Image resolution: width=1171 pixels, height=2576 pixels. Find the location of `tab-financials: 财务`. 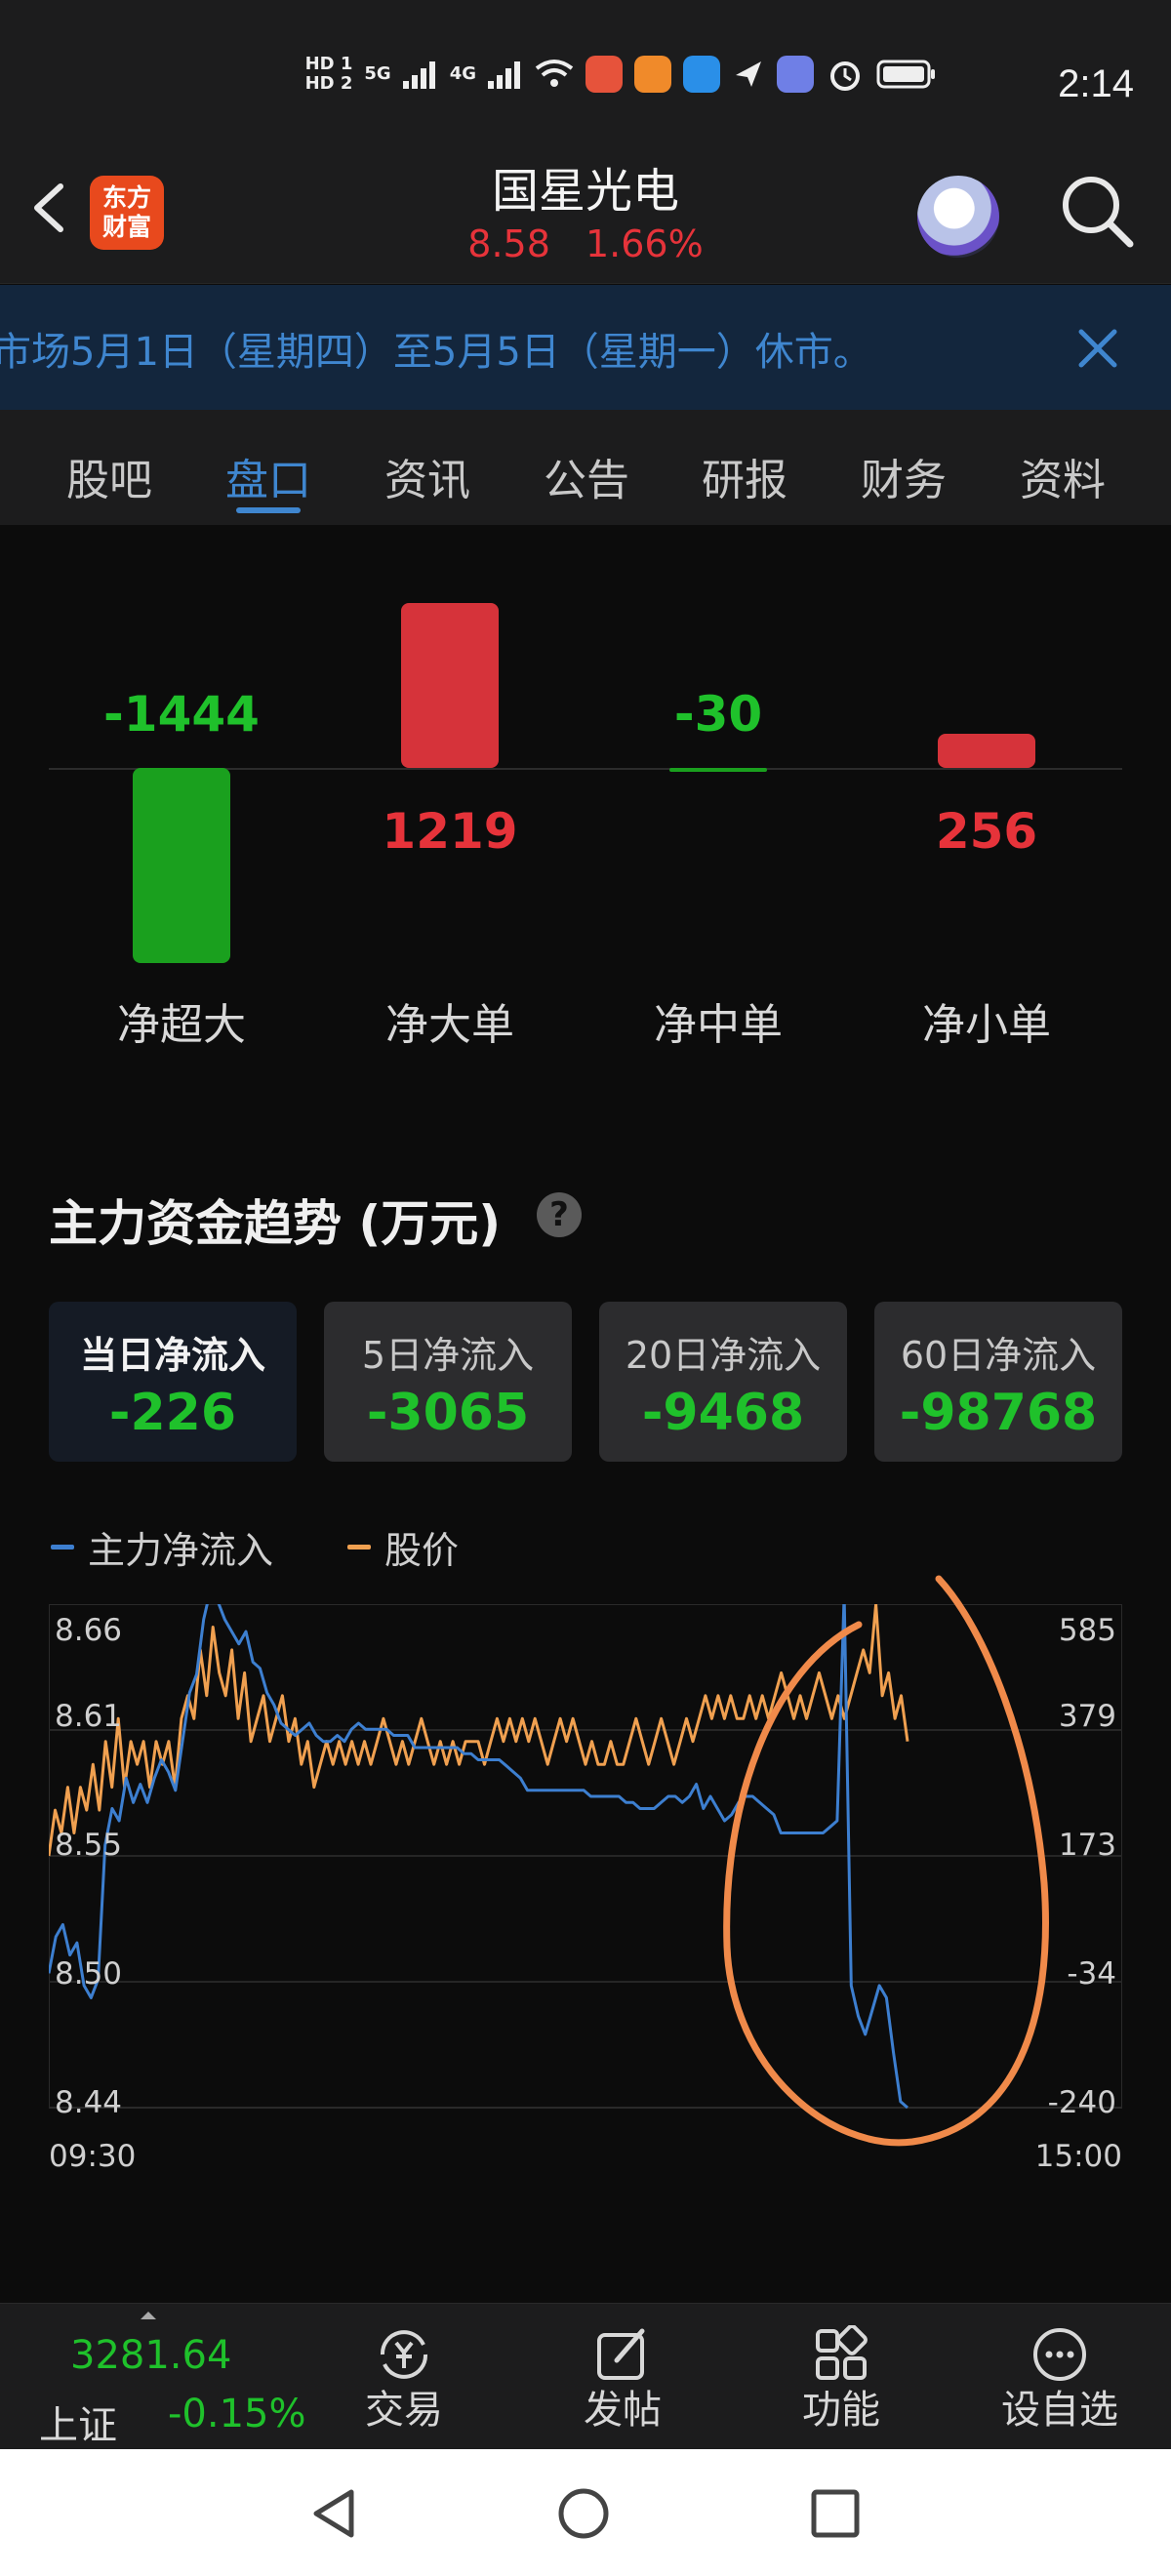

tab-financials: 财务 is located at coordinates (903, 476).